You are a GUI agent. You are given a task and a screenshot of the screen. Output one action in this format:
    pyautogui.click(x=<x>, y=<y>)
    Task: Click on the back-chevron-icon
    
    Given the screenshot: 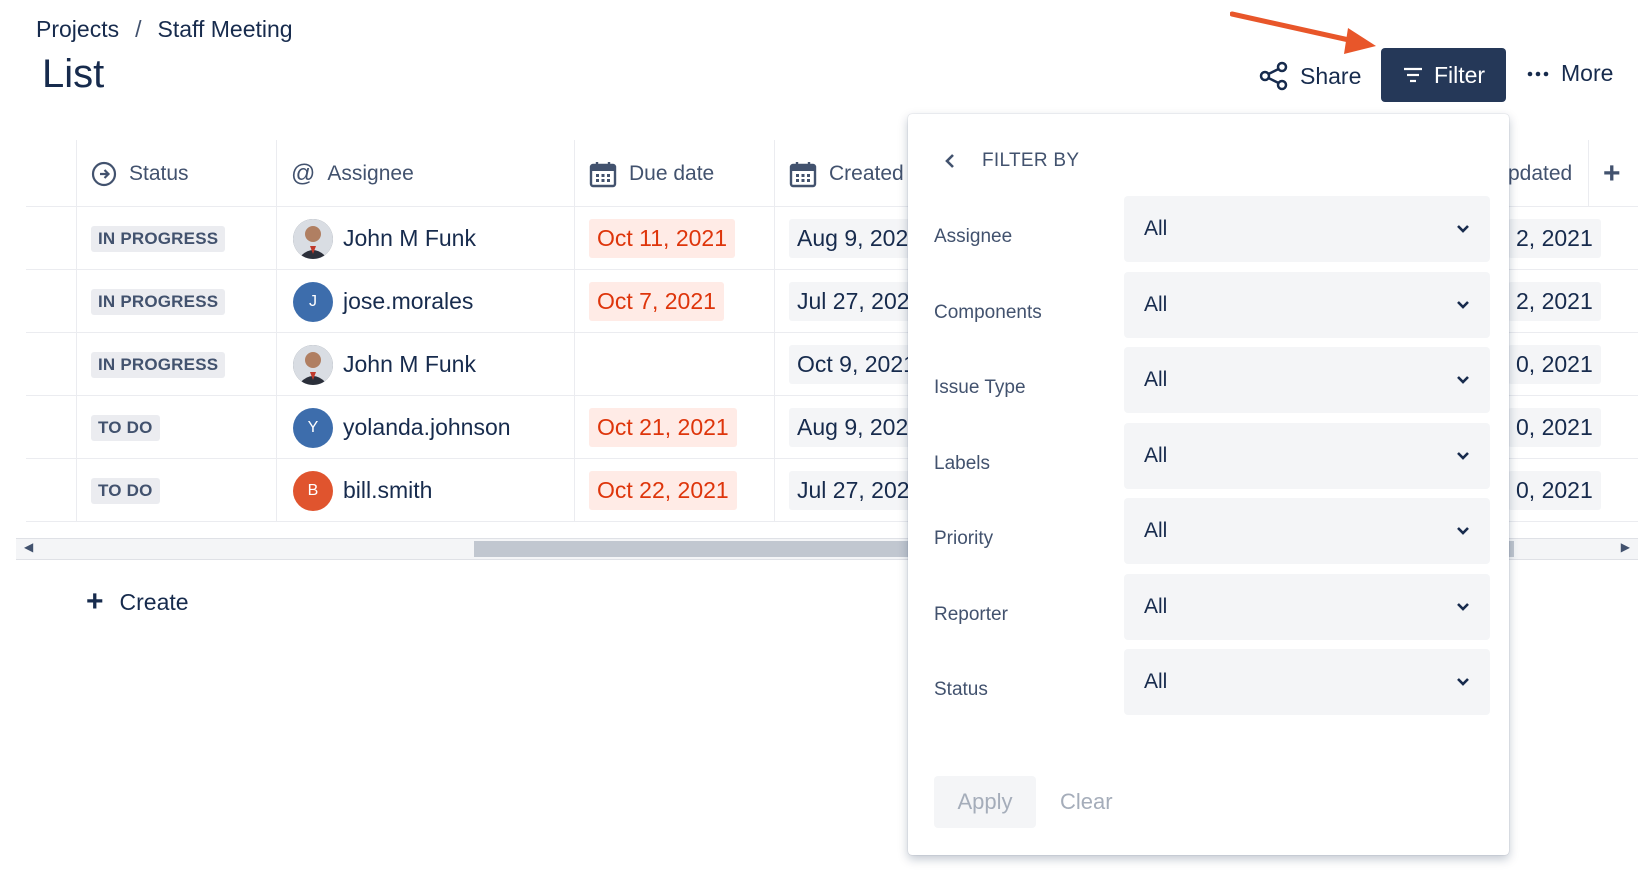 What is the action you would take?
    pyautogui.click(x=950, y=161)
    